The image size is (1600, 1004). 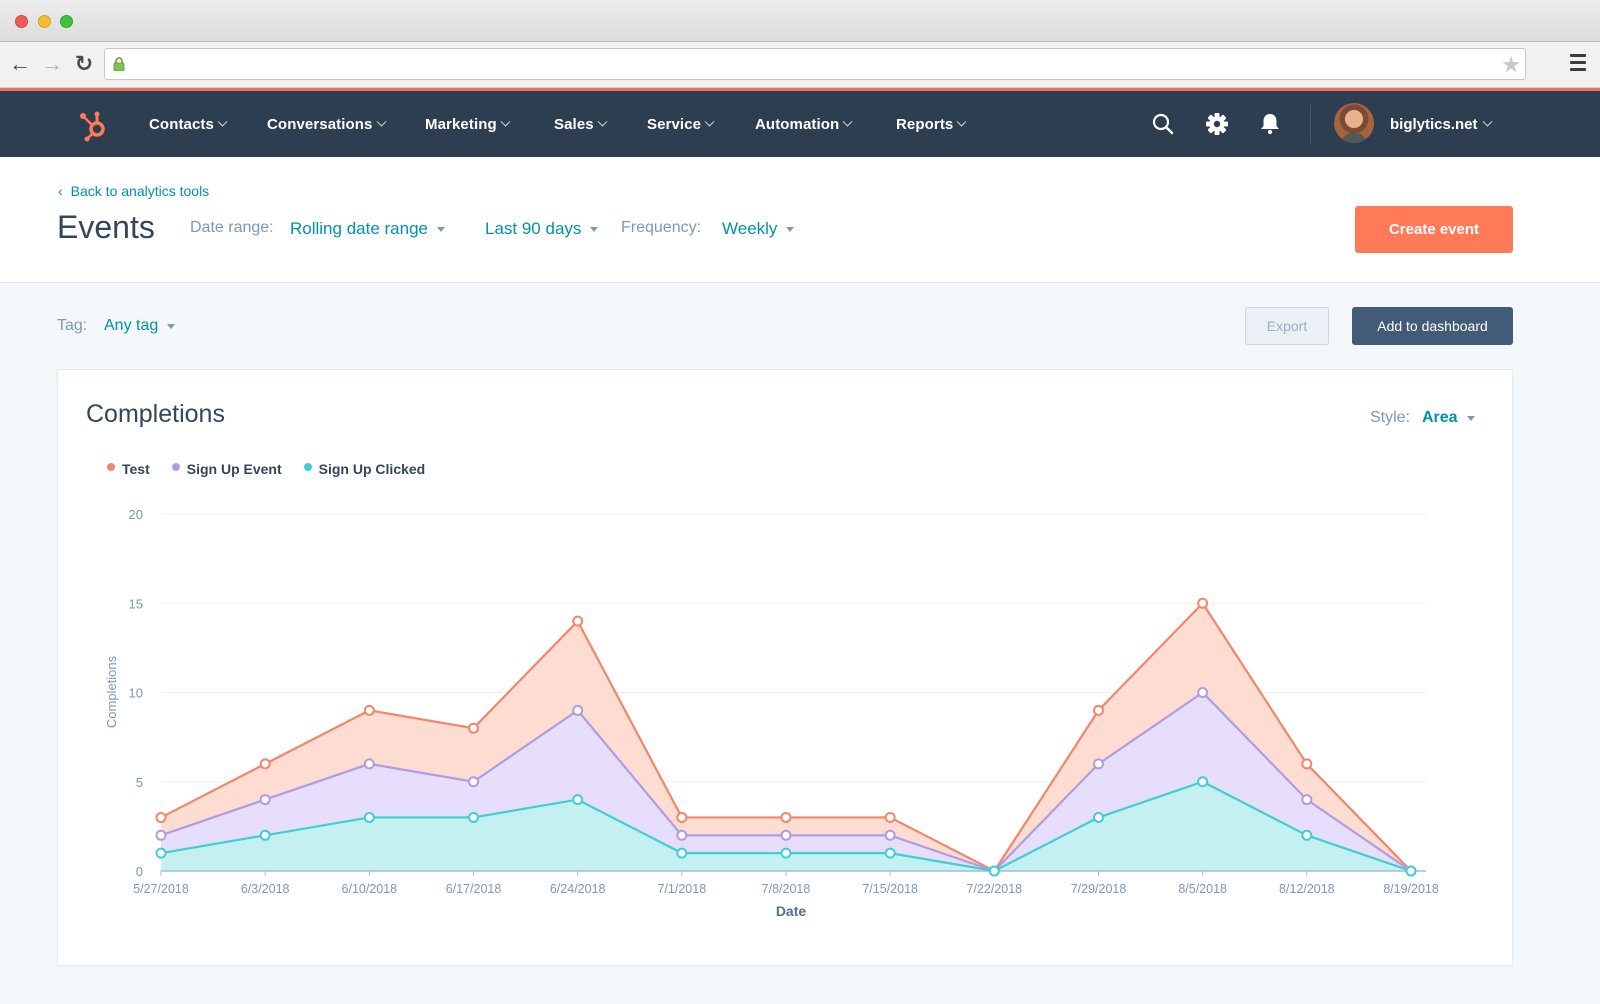 What do you see at coordinates (320, 124) in the screenshot?
I see `nav-label: Conversations` at bounding box center [320, 124].